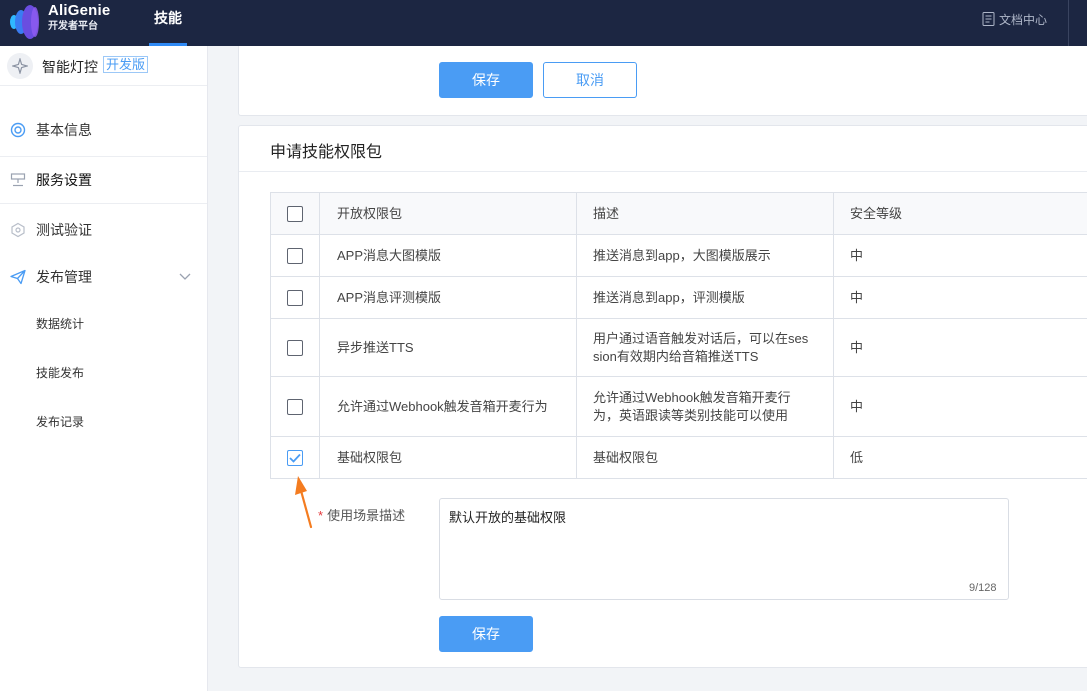  What do you see at coordinates (705, 457) in the screenshot?
I see `permission-description: 基础权限包` at bounding box center [705, 457].